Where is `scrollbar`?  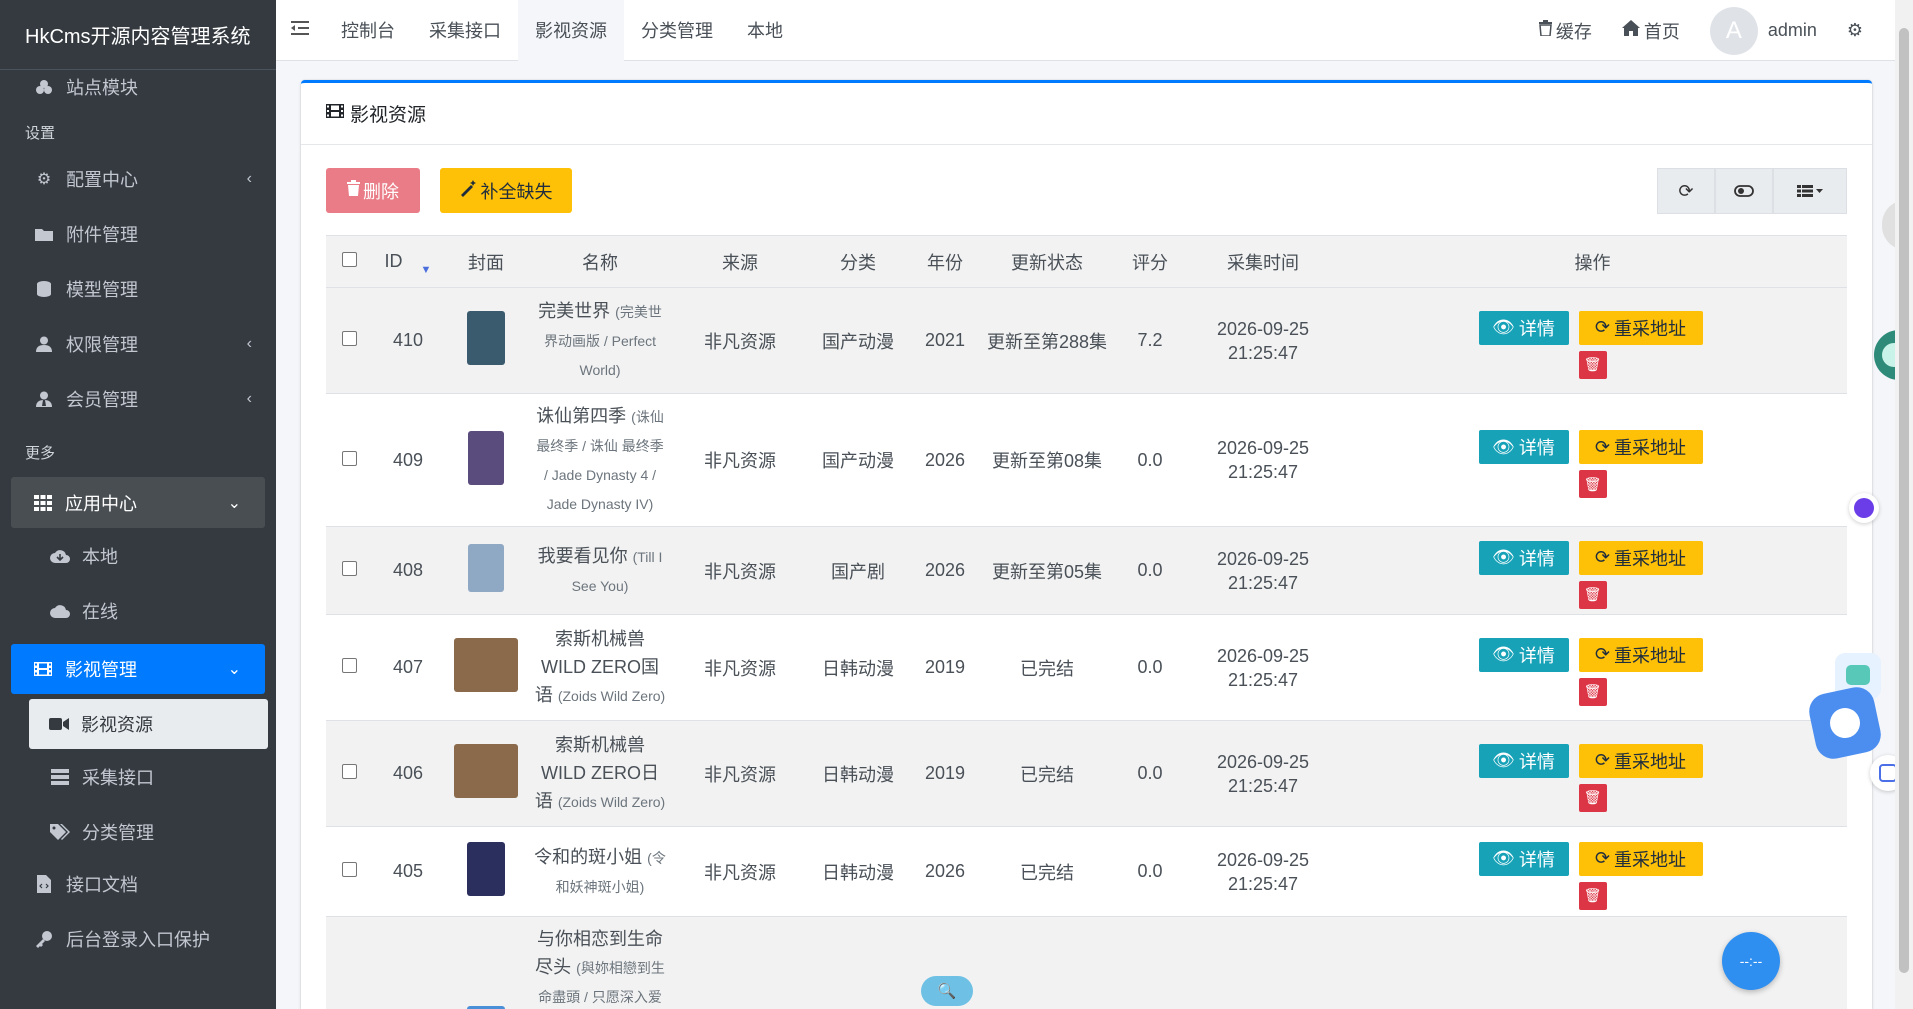
scrollbar is located at coordinates (1904, 504).